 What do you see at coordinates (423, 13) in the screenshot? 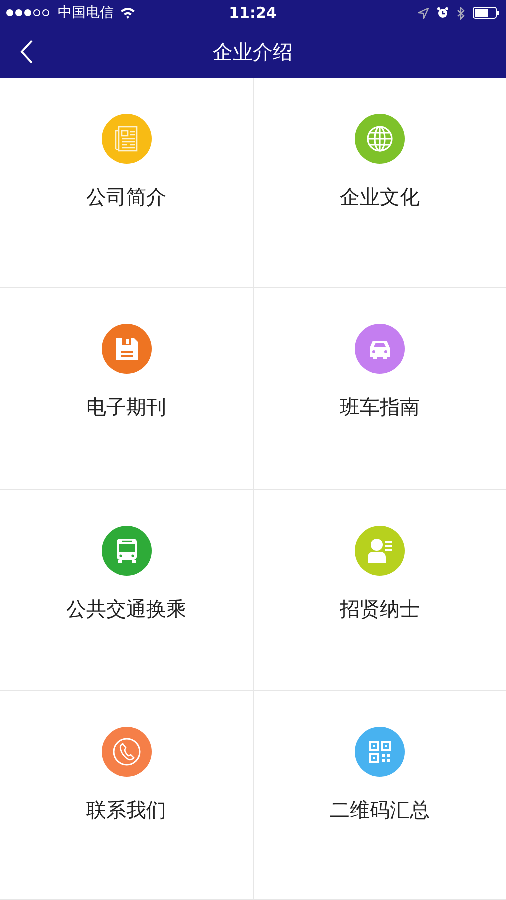
I see `location-icon` at bounding box center [423, 13].